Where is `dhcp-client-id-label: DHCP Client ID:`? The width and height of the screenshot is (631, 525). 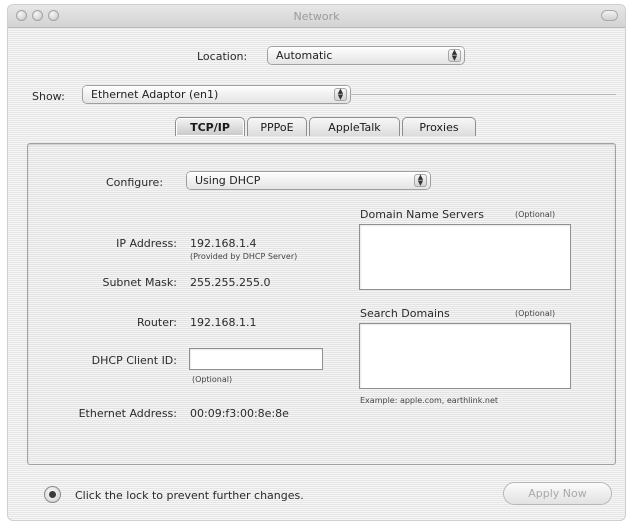 dhcp-client-id-label: DHCP Client ID: is located at coordinates (134, 360).